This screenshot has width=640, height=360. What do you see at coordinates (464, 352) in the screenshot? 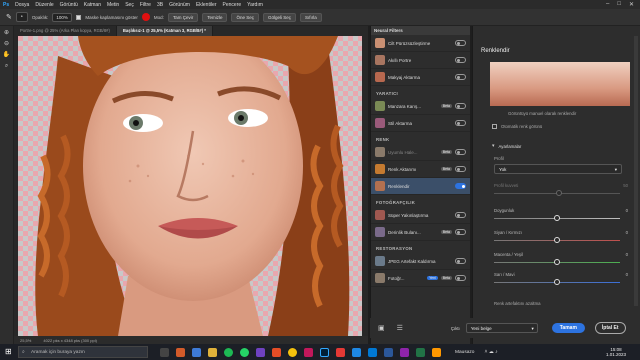
I see `weather-label: Mausazo` at bounding box center [464, 352].